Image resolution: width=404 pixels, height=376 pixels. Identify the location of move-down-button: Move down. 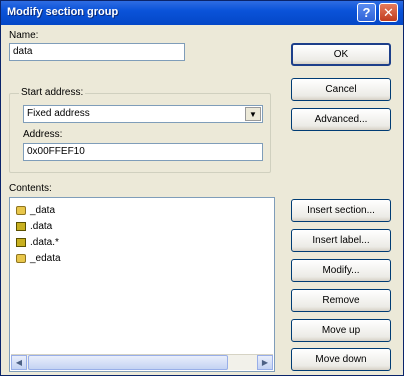
(341, 359).